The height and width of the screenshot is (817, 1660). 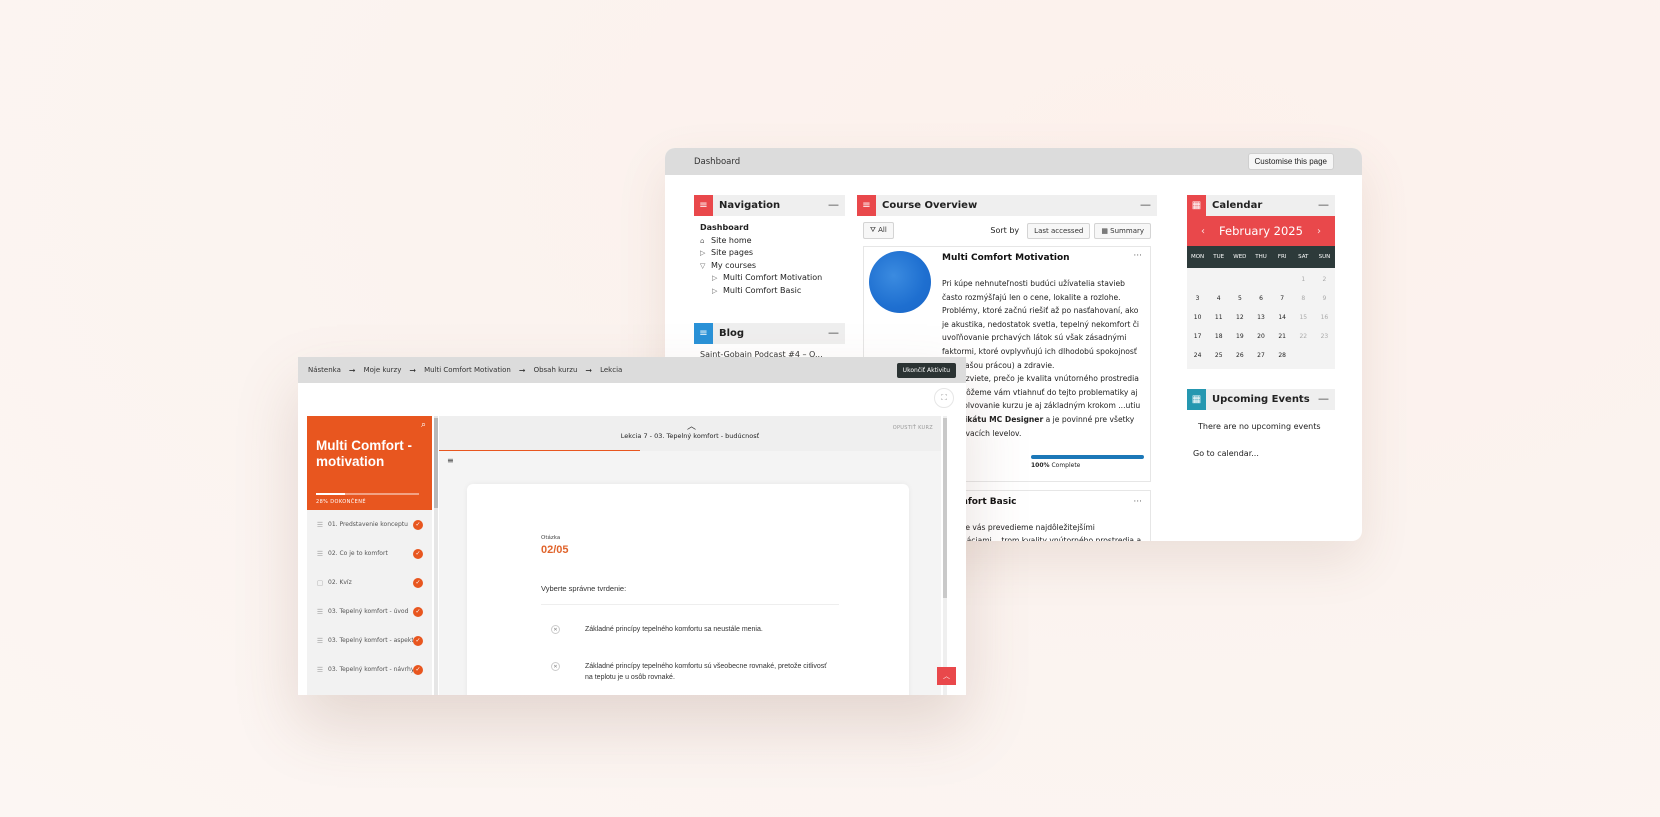 I want to click on lesson-list-item: ▢ 02. Kvíz ✓, so click(x=369, y=582).